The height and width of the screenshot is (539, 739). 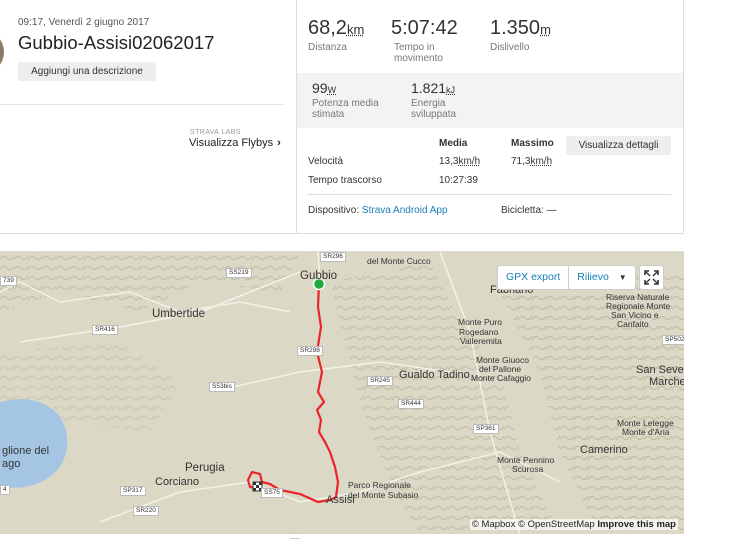 I want to click on map-controls: GPX export Rilievo ▼, so click(x=566, y=277).